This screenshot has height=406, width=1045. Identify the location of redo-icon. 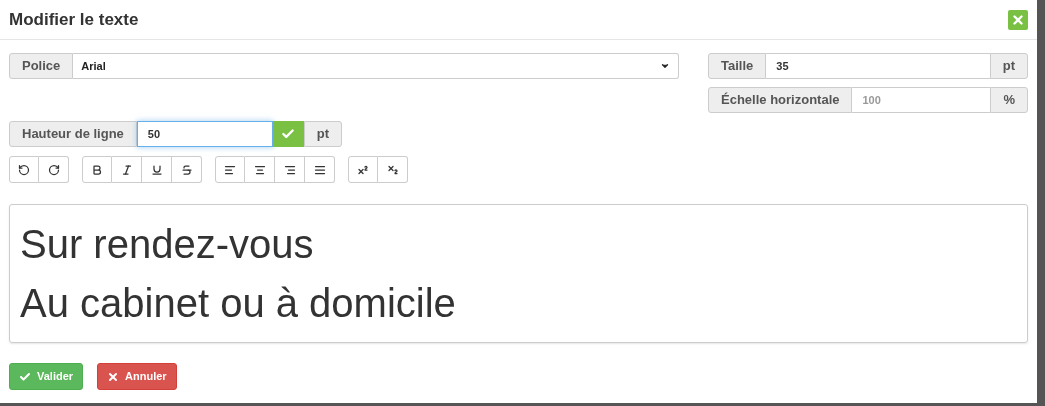
(53, 169).